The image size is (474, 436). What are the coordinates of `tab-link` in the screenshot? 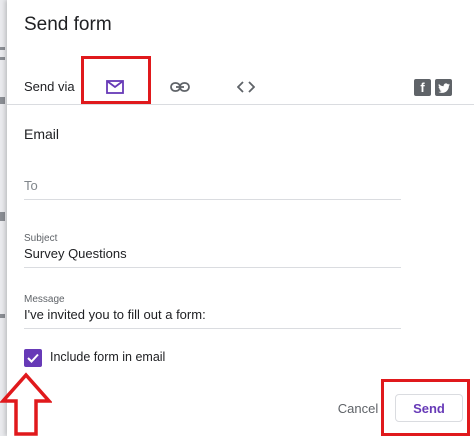 It's located at (180, 87).